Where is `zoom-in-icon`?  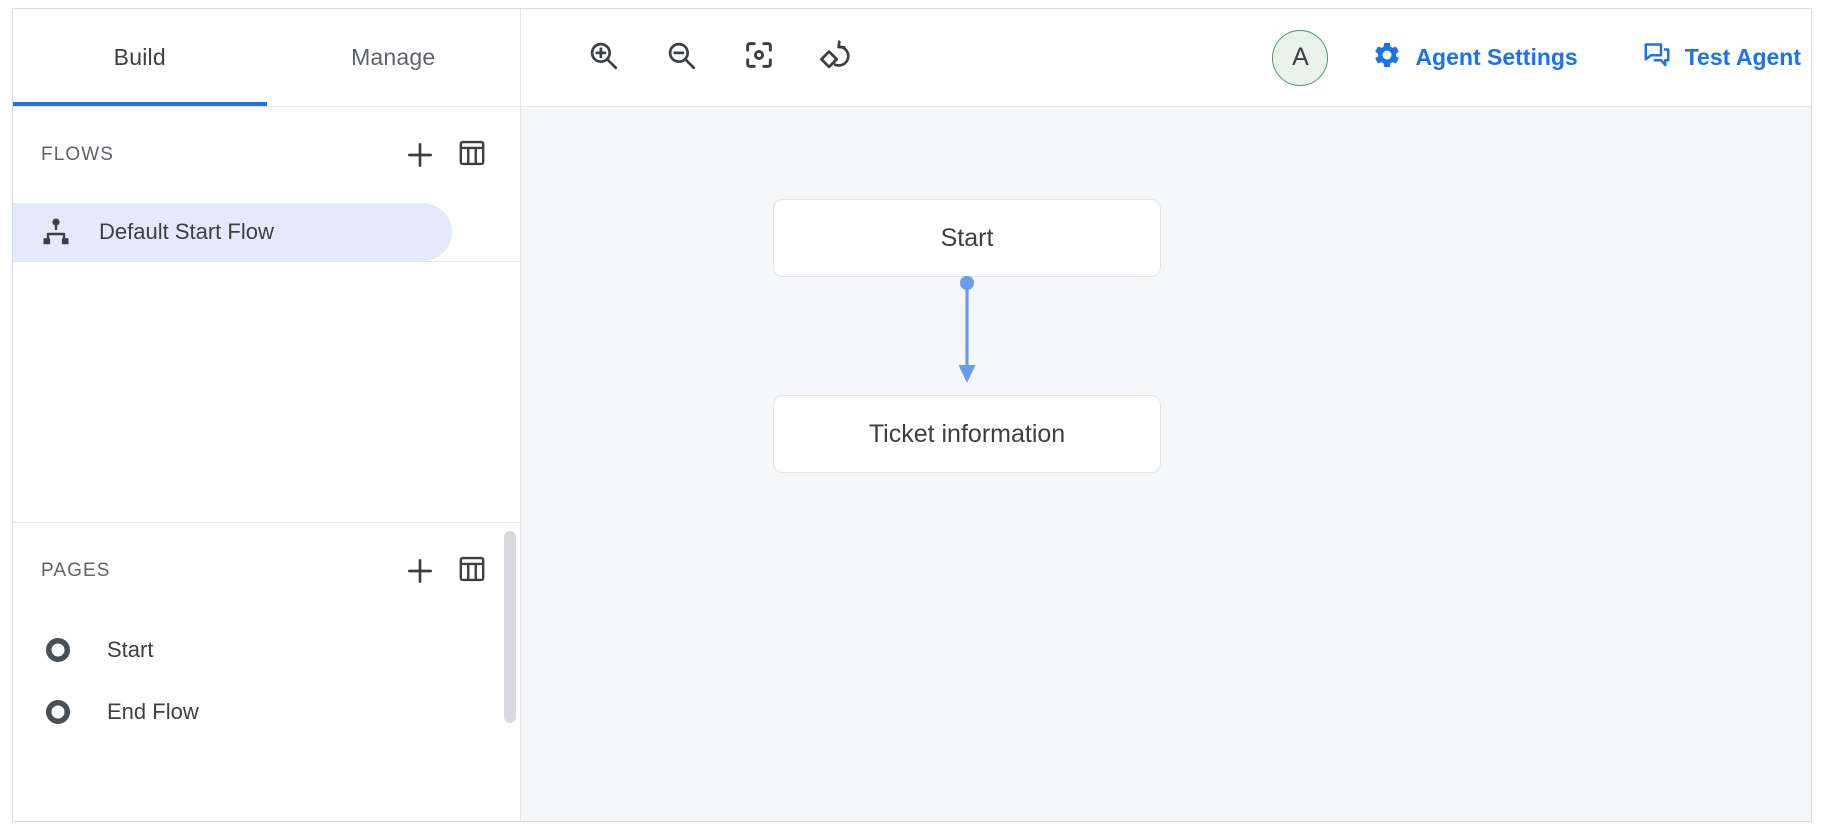 zoom-in-icon is located at coordinates (603, 57).